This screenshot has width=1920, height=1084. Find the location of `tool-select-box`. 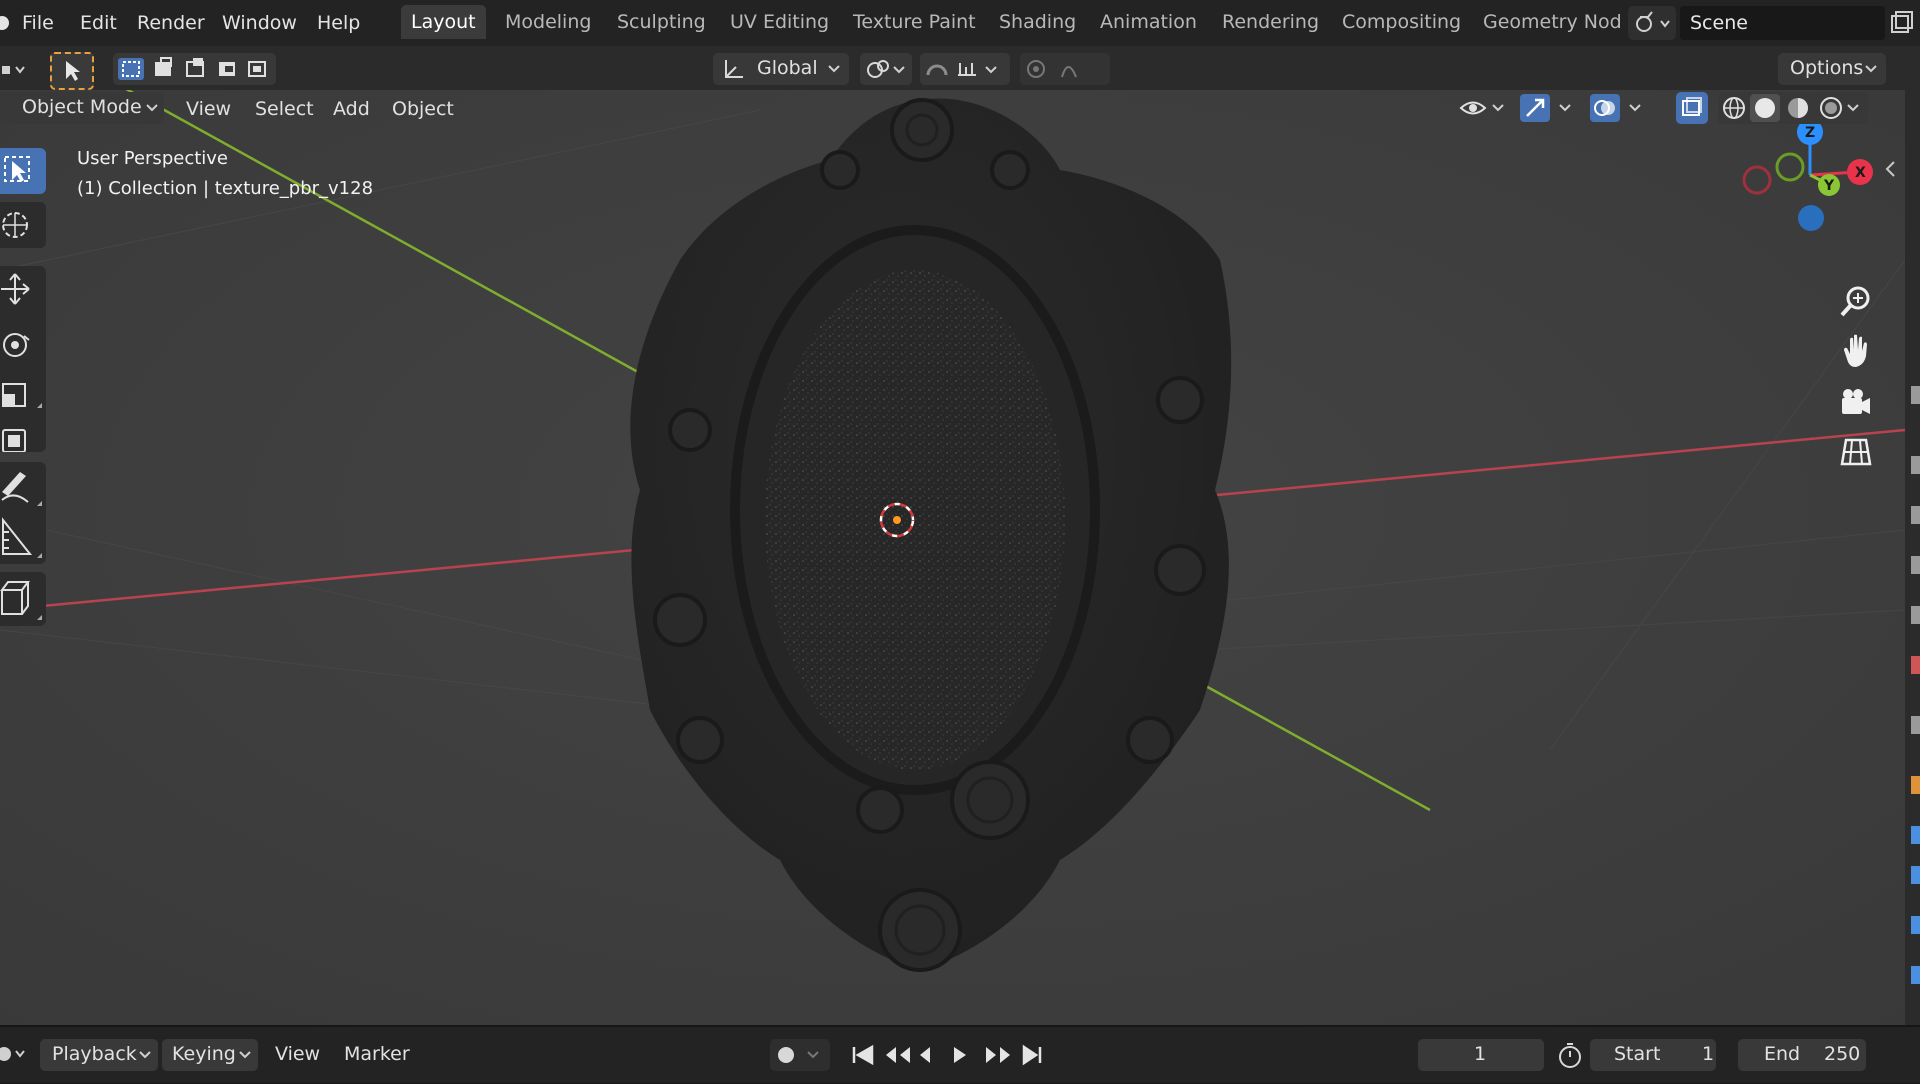

tool-select-box is located at coordinates (23, 171).